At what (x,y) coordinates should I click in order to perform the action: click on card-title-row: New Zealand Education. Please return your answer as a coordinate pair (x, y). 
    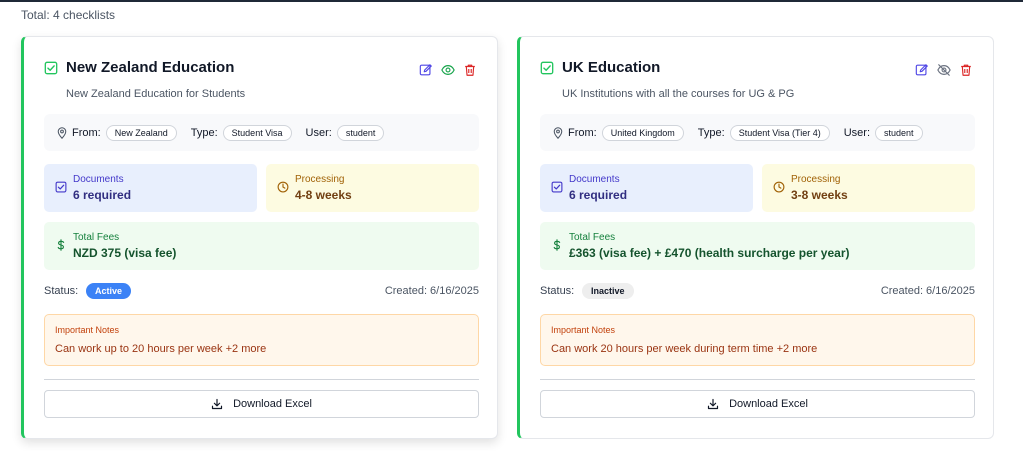
    Looking at the image, I should click on (139, 67).